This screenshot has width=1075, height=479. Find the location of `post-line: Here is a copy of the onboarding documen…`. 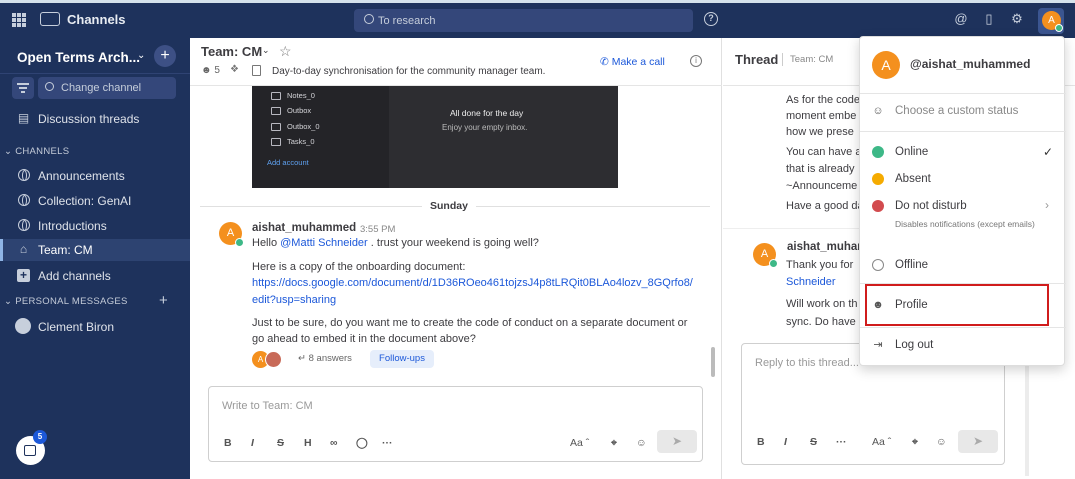

post-line: Here is a copy of the onboarding documen… is located at coordinates (359, 267).